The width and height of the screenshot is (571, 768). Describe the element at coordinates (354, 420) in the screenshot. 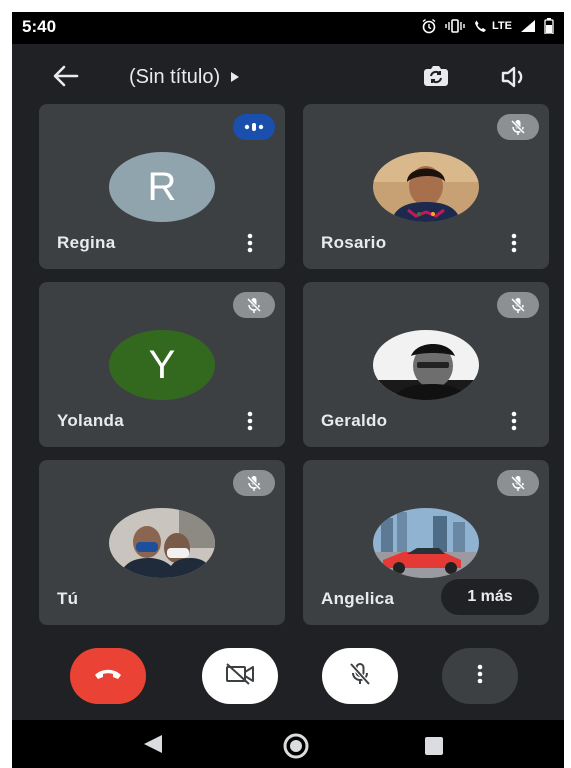

I see `participant-name: Geraldo` at that location.